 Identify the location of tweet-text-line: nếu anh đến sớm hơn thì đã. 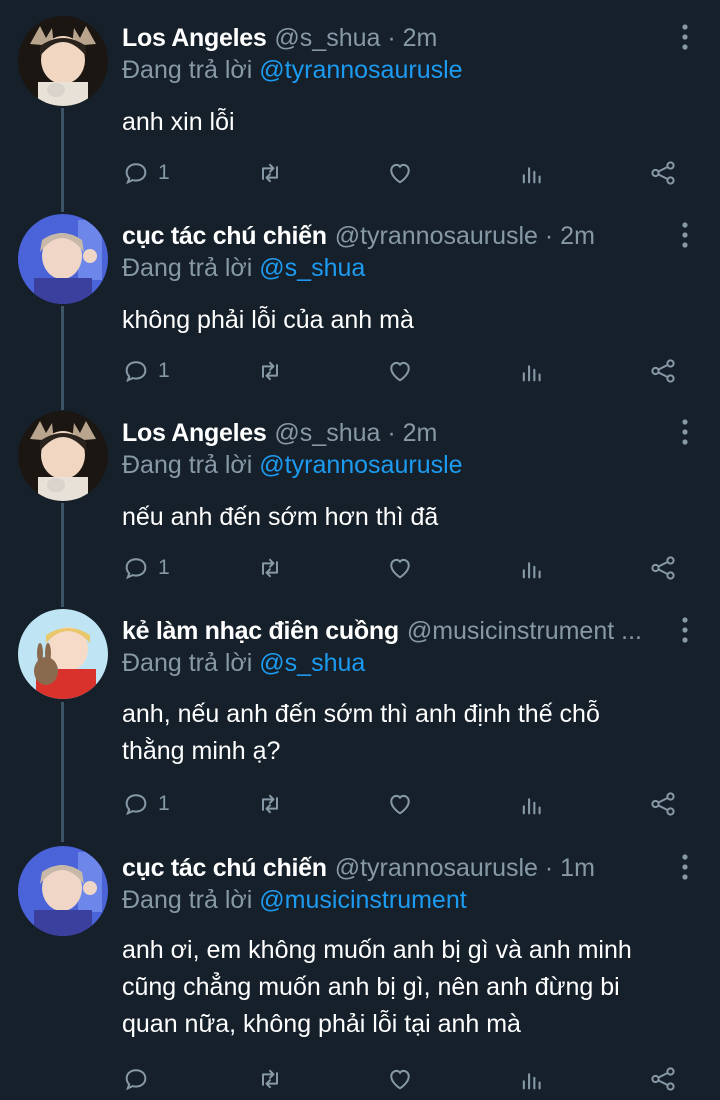
(280, 517).